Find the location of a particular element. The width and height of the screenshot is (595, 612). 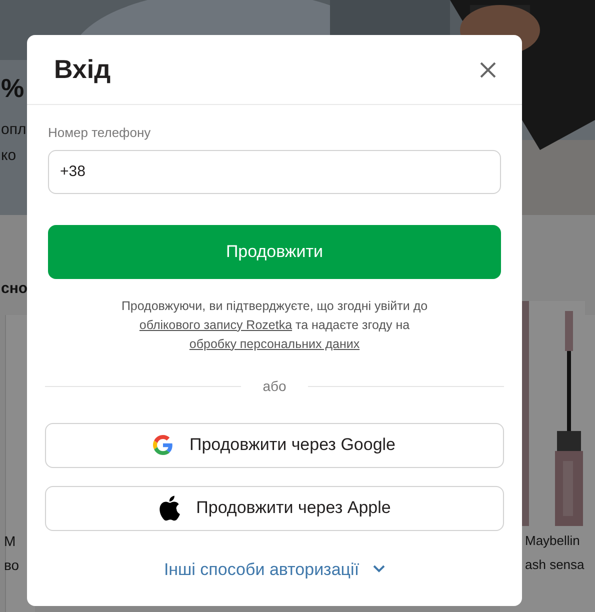

other-methods-link: Інші способи авторизації is located at coordinates (275, 569).